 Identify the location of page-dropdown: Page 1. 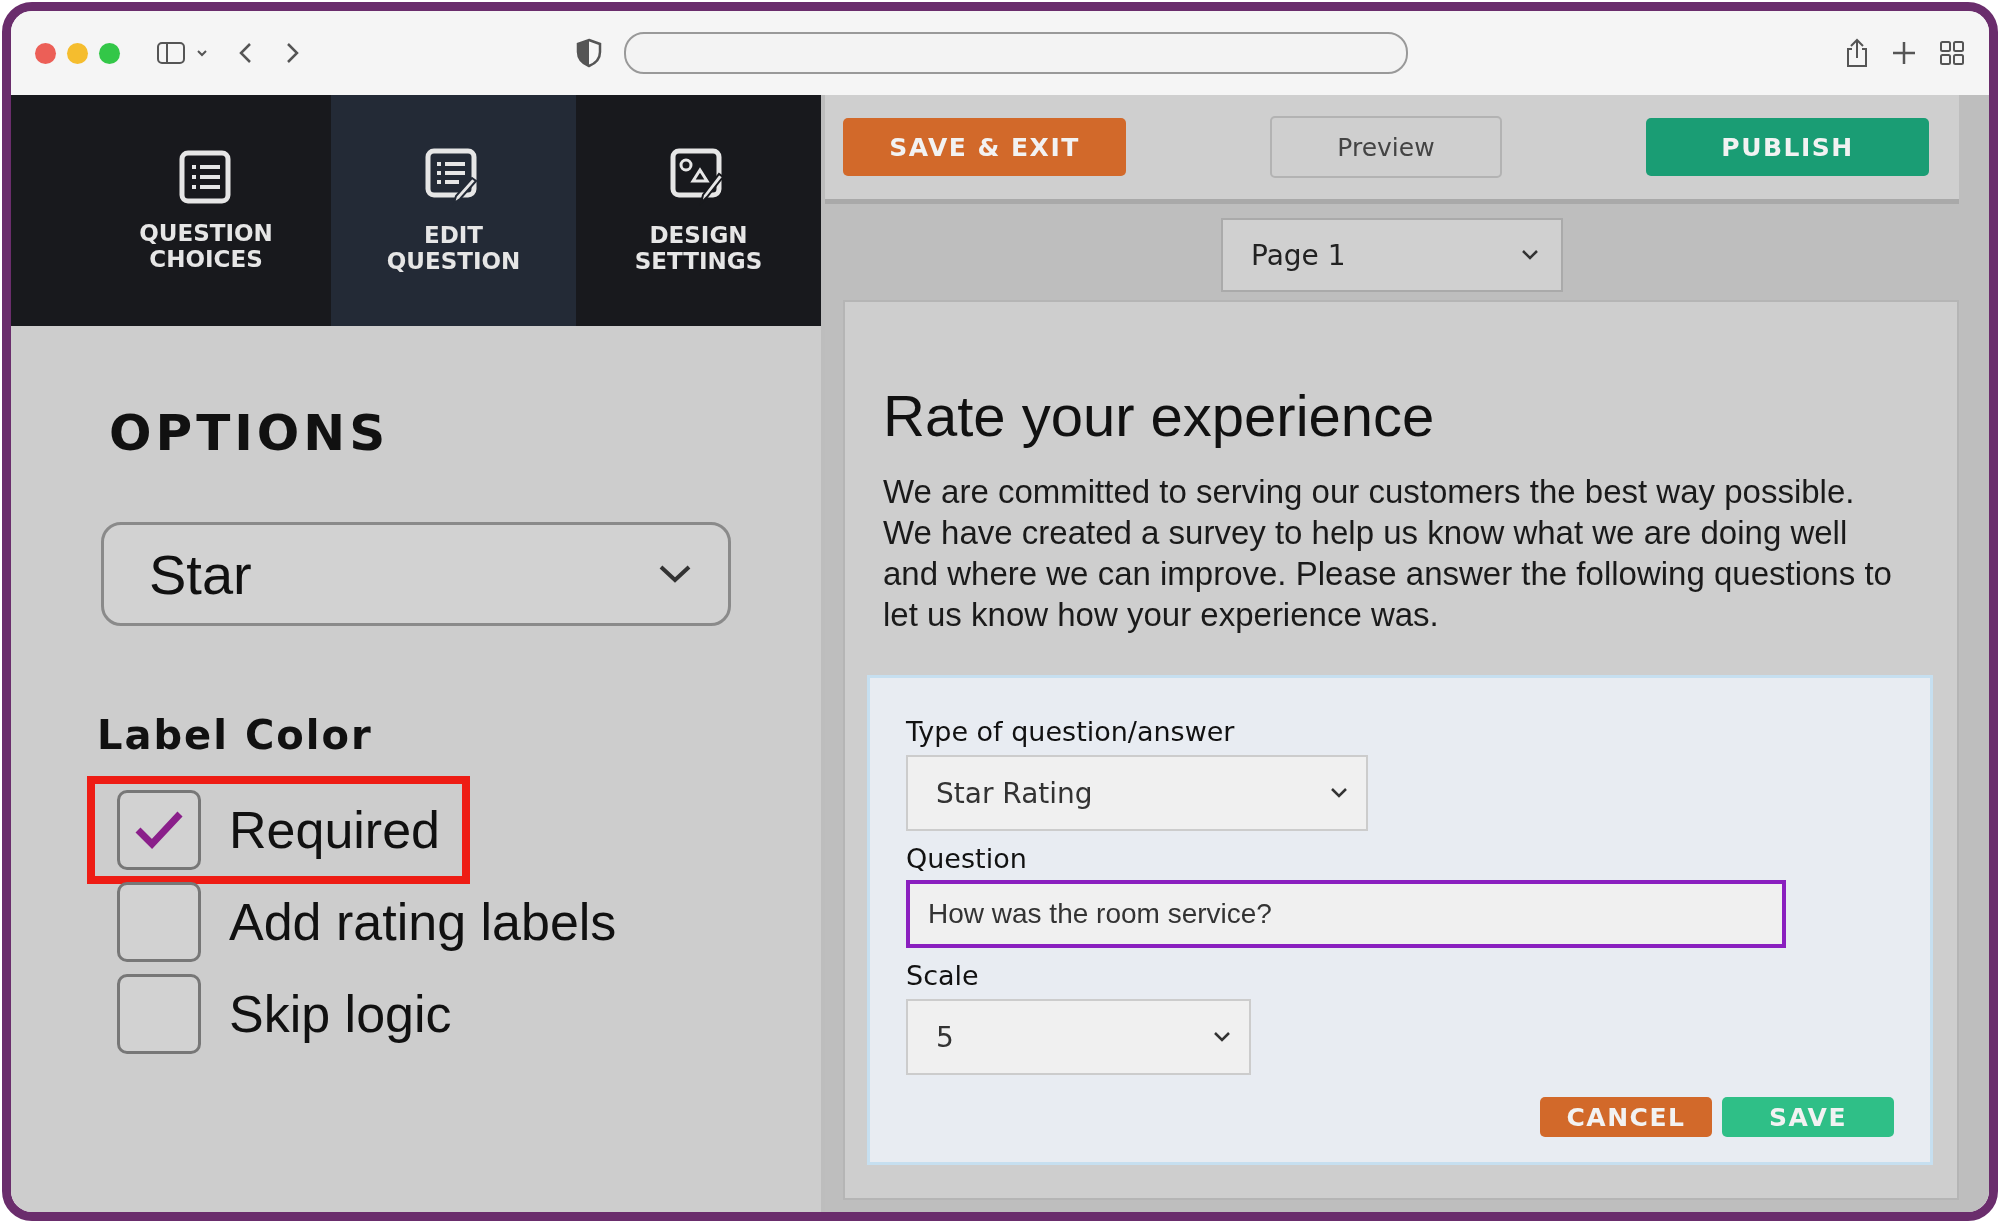
(1392, 255).